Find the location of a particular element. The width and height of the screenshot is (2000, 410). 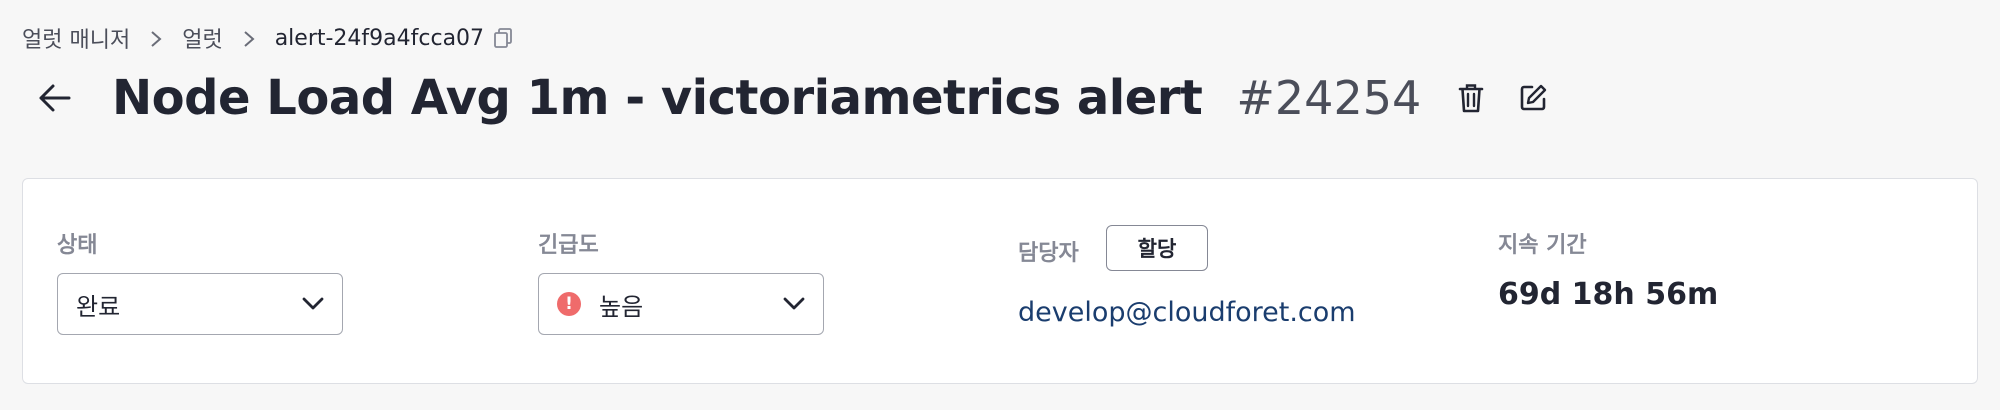

duration-value: 69d 18h 56m is located at coordinates (1608, 294).